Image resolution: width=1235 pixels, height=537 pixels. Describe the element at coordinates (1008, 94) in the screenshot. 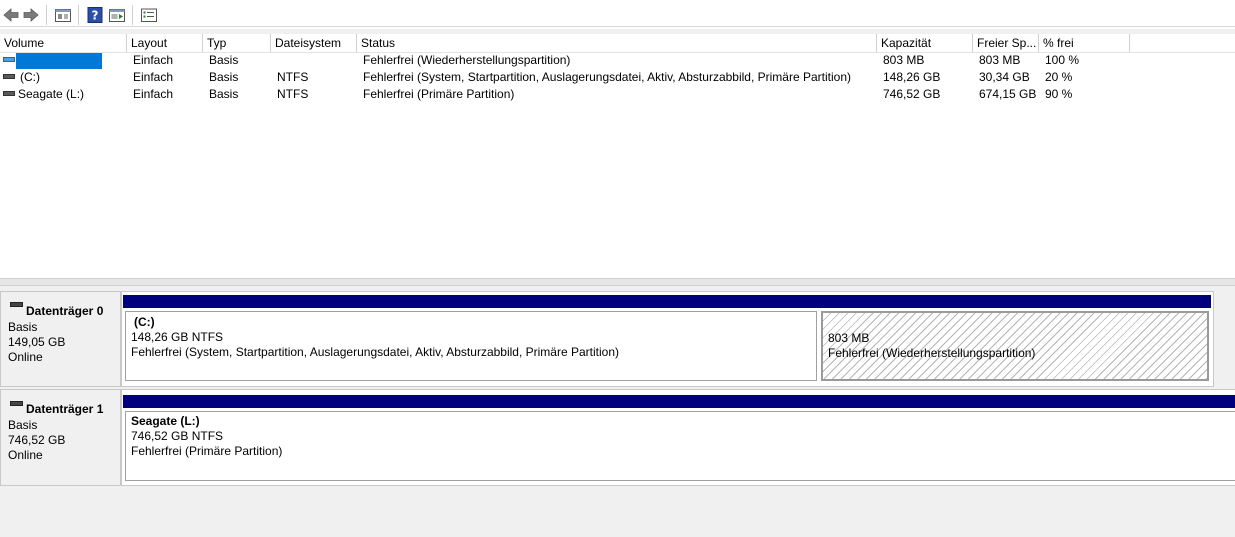

I see `cell-freier-speicher: 674,15 GB` at that location.